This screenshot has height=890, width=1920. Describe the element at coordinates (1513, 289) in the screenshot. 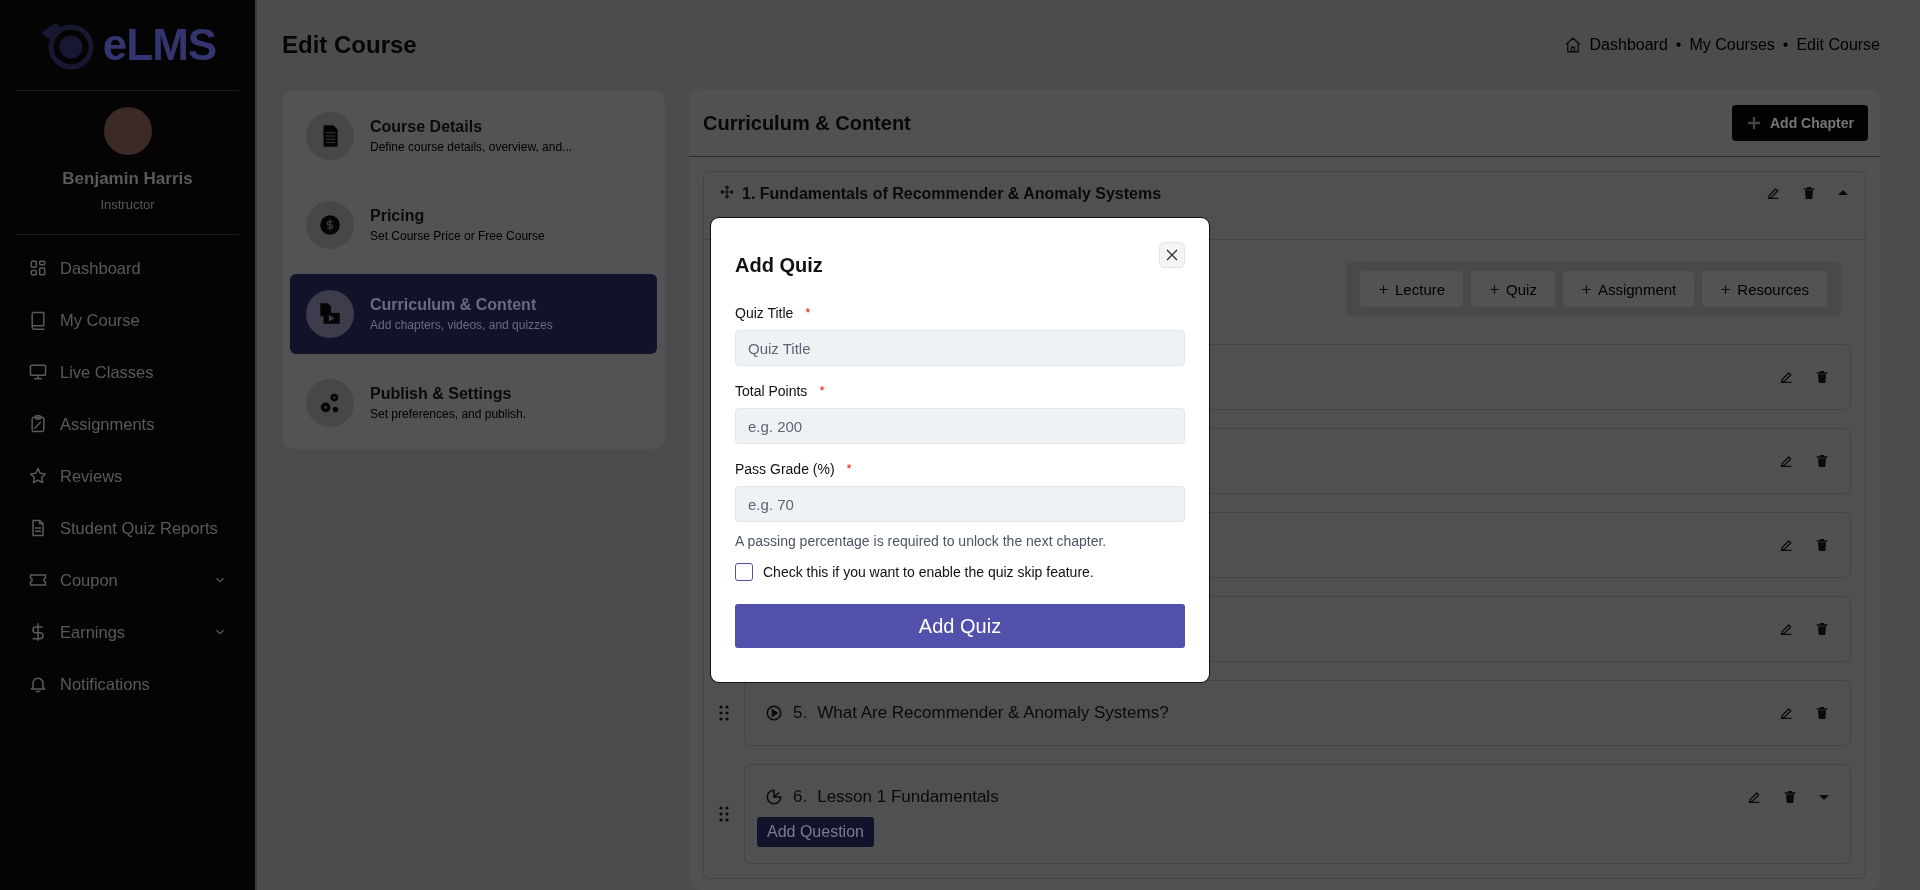

I see `add-item-button: Quiz` at that location.